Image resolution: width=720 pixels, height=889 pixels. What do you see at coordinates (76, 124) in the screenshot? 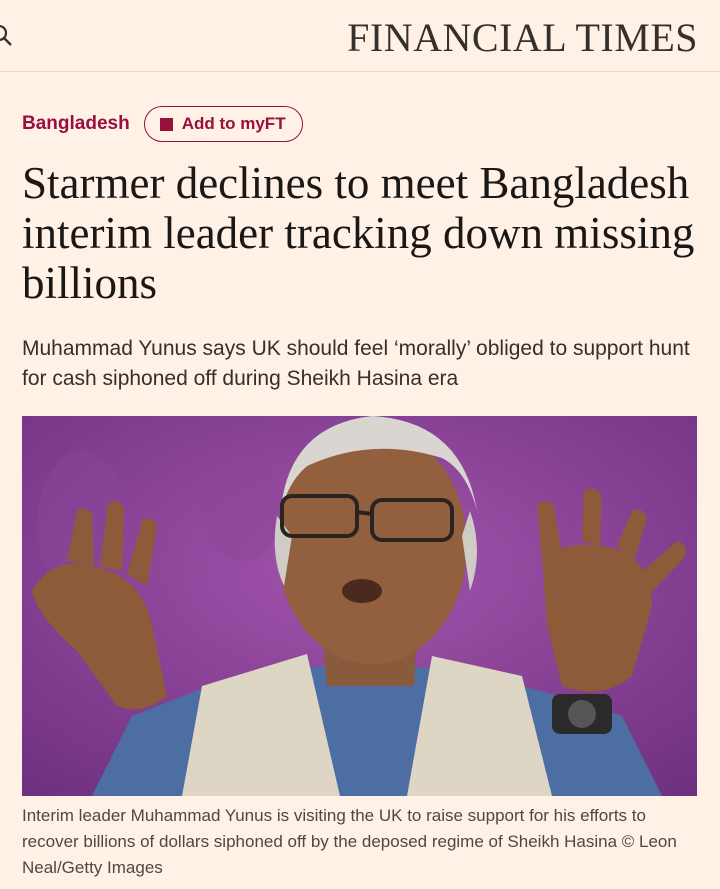
I see `topic-link: Bangladesh` at bounding box center [76, 124].